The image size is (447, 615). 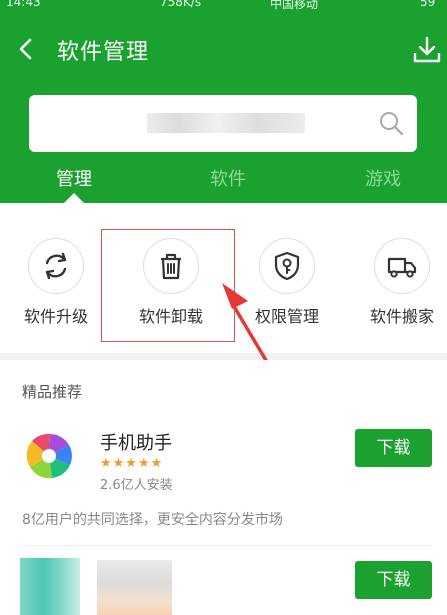 I want to click on chevron-left-icon, so click(x=25, y=49).